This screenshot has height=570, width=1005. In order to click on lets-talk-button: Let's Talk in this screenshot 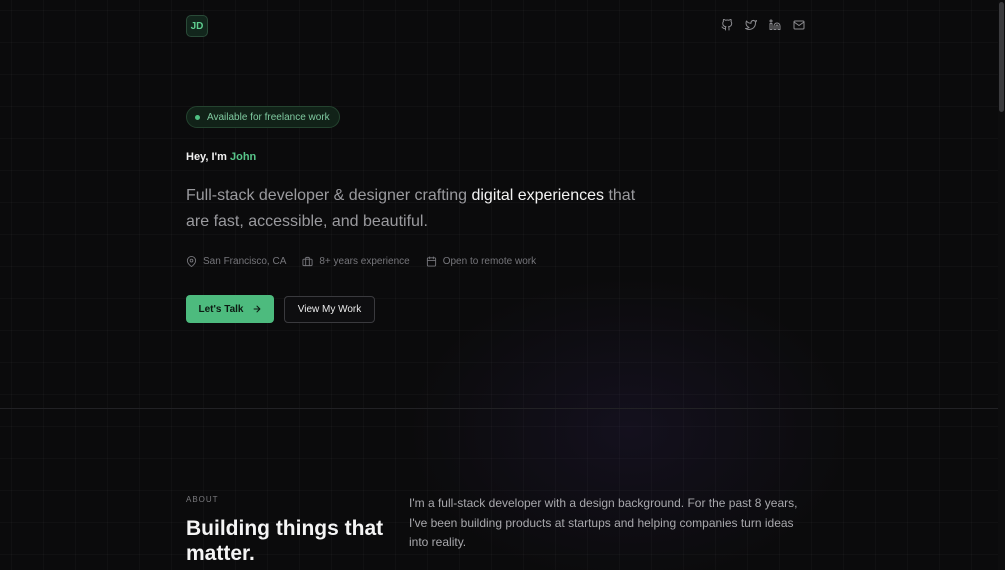, I will do `click(230, 309)`.